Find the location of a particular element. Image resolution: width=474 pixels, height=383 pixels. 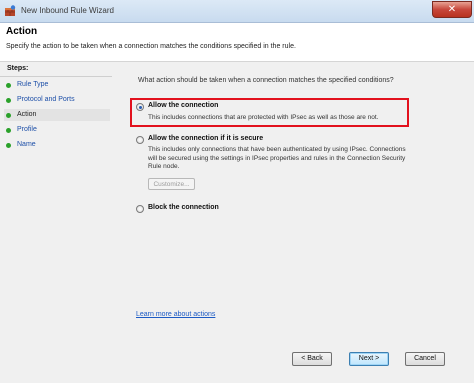

step-profile: Profile is located at coordinates (57, 130).